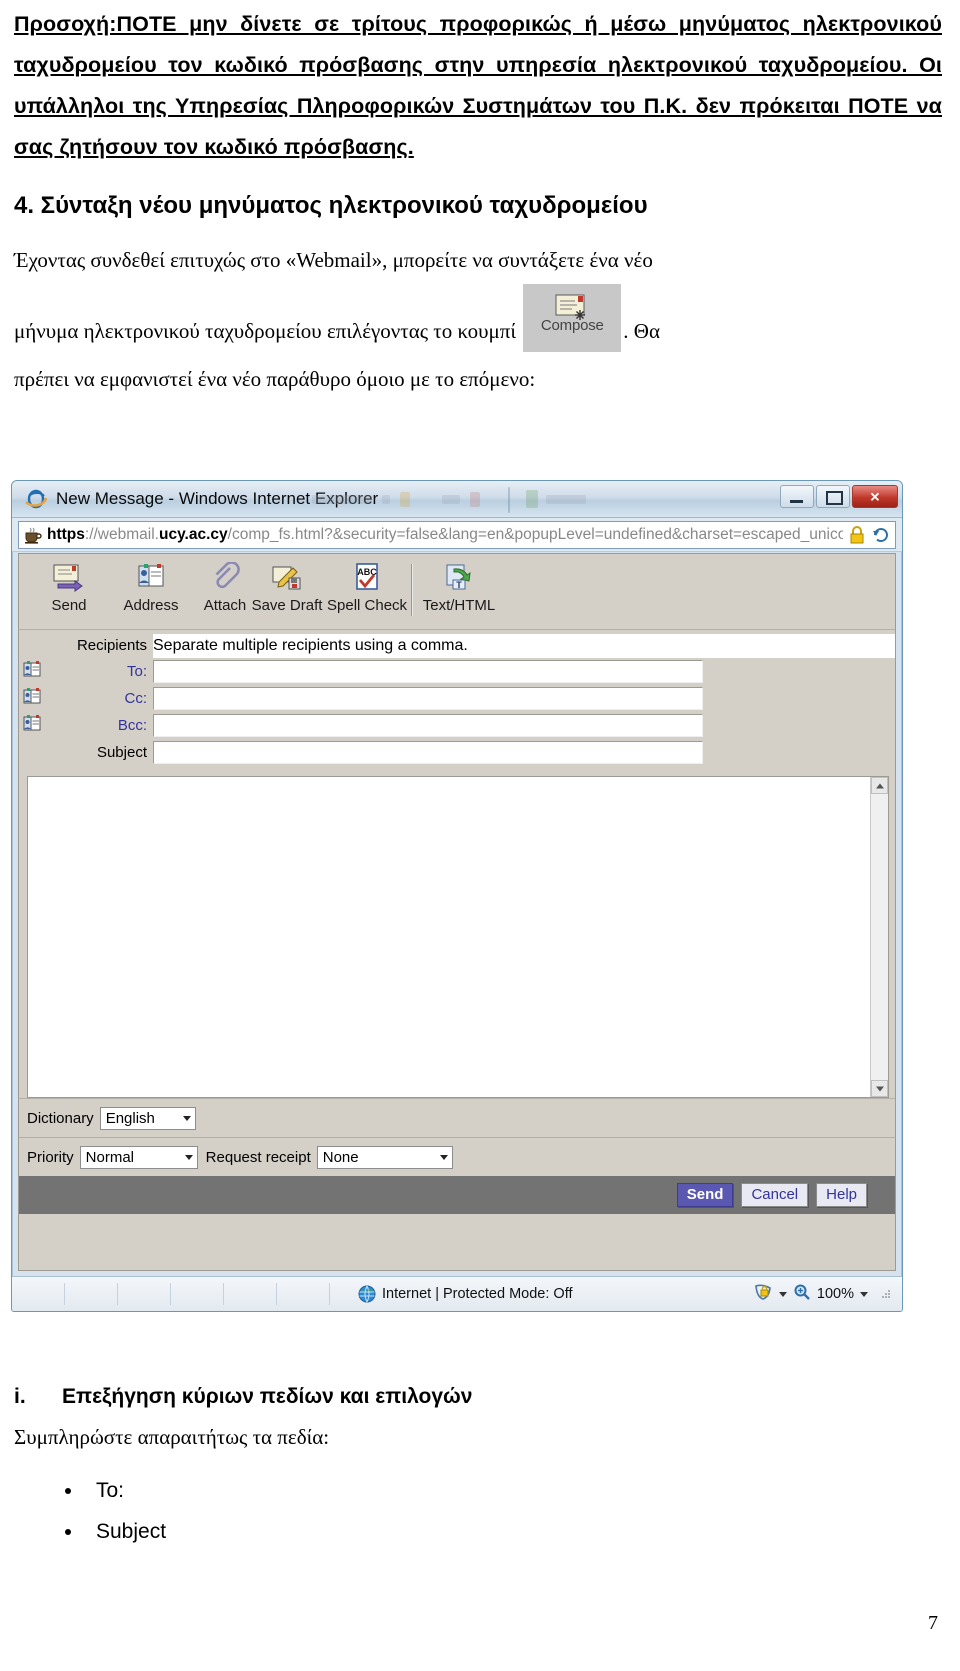 The width and height of the screenshot is (960, 1671). I want to click on page-number: 7, so click(933, 1623).